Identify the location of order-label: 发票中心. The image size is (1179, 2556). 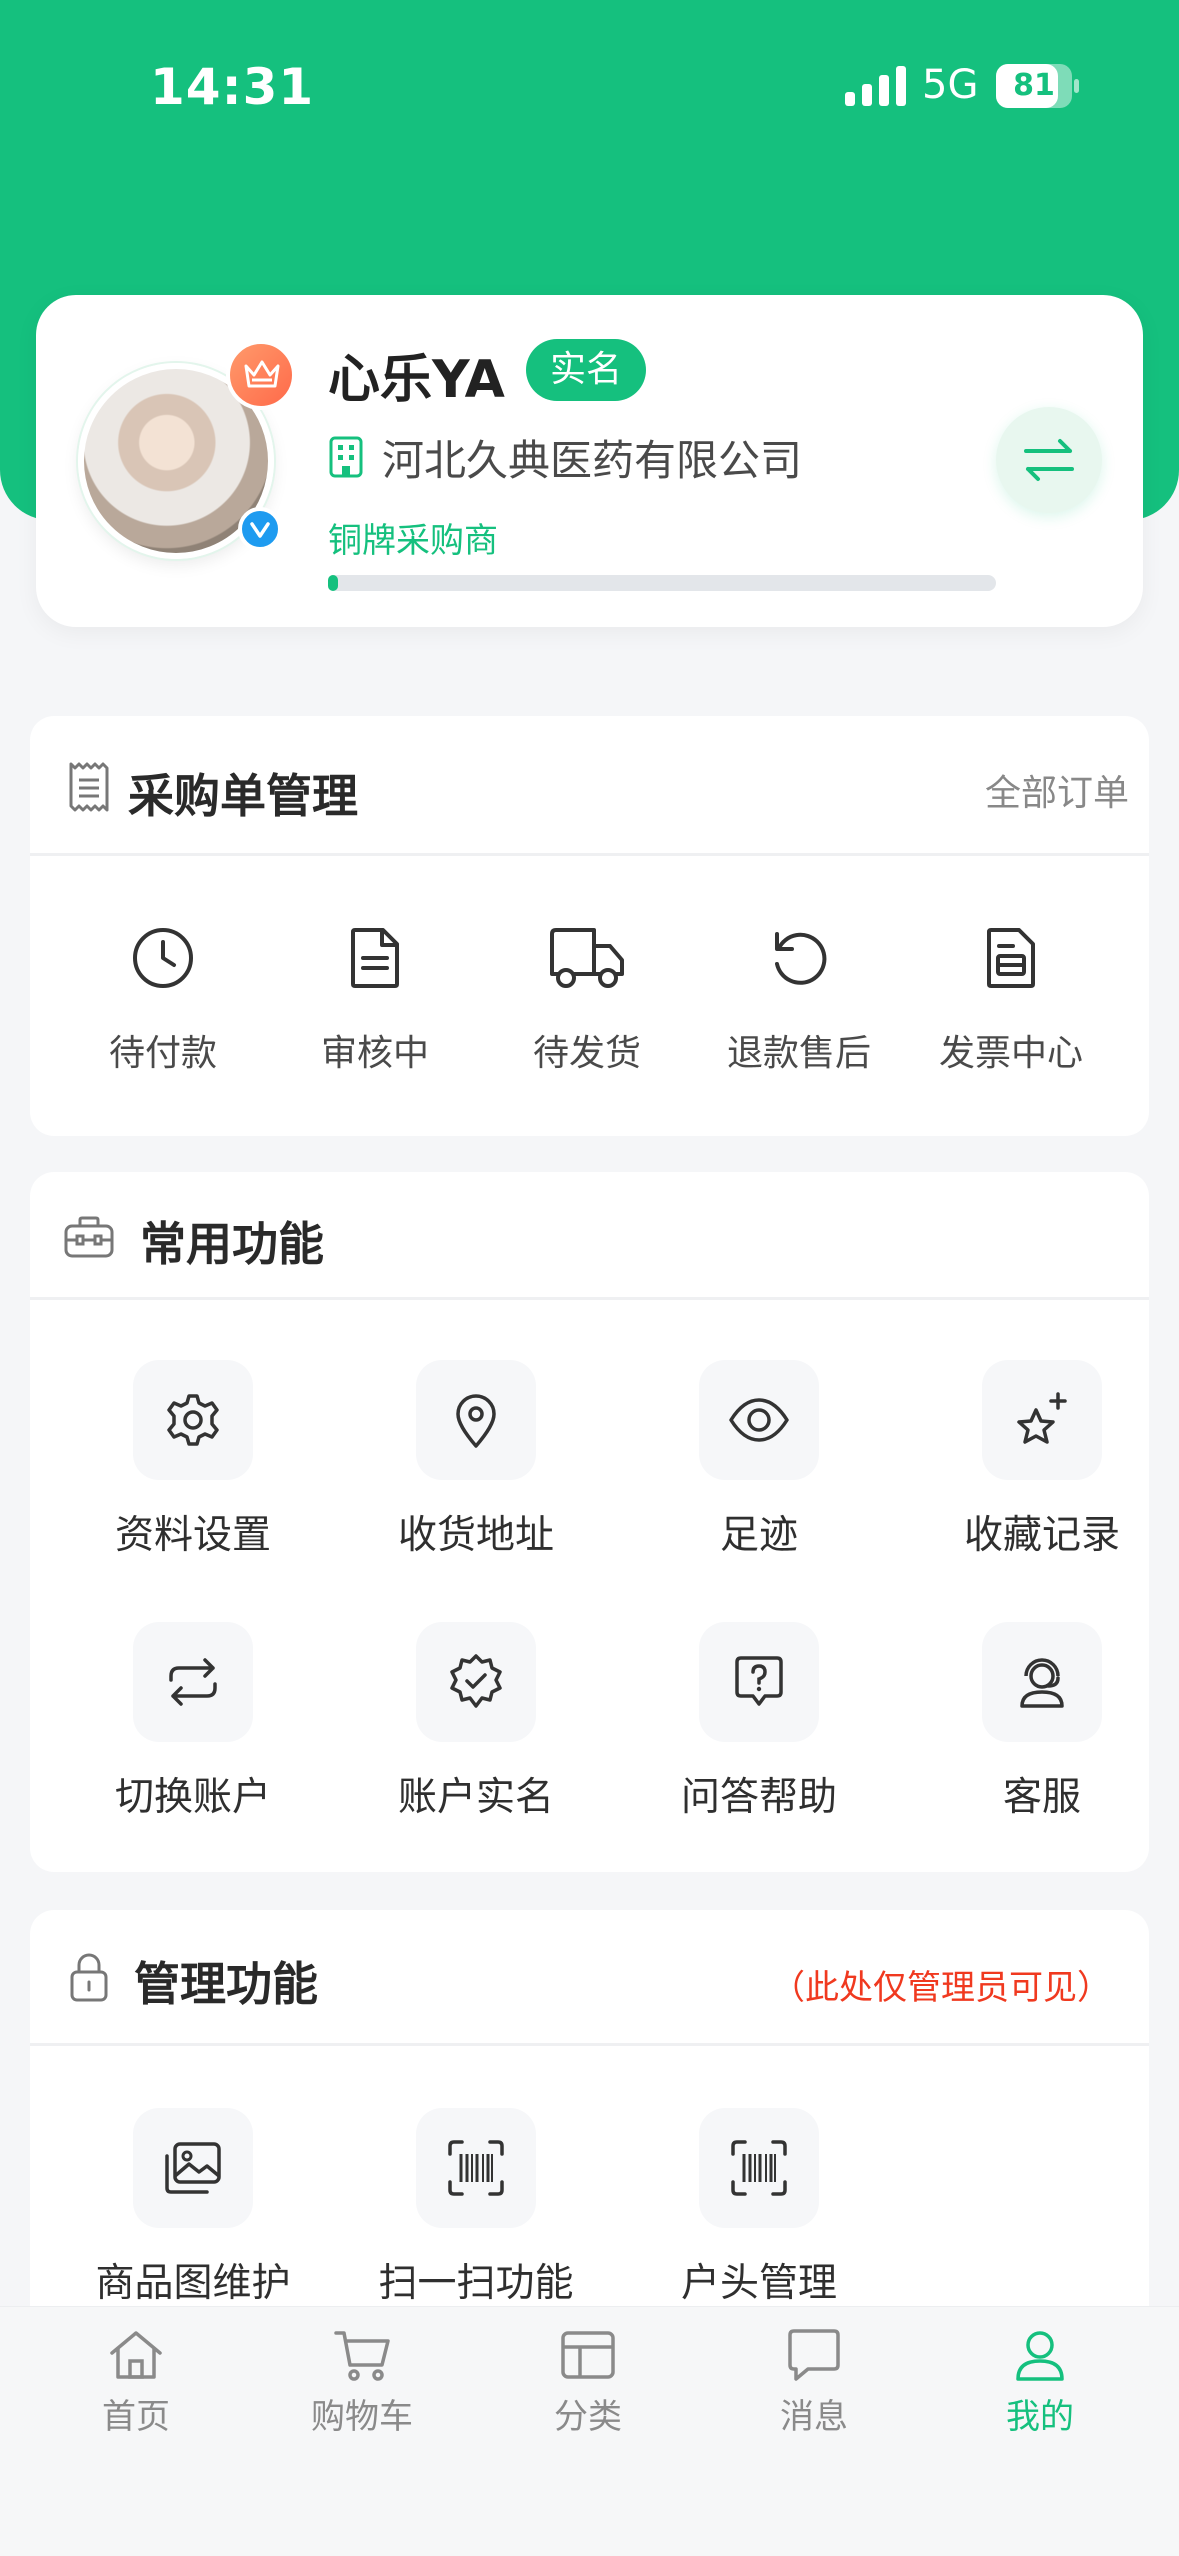
(1010, 1053).